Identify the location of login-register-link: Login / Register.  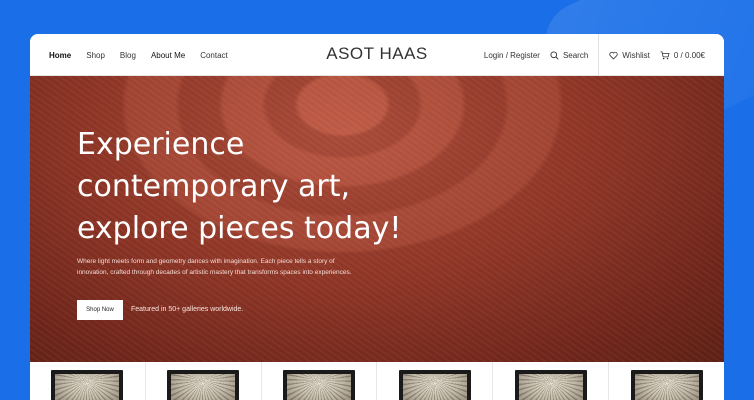
(512, 55).